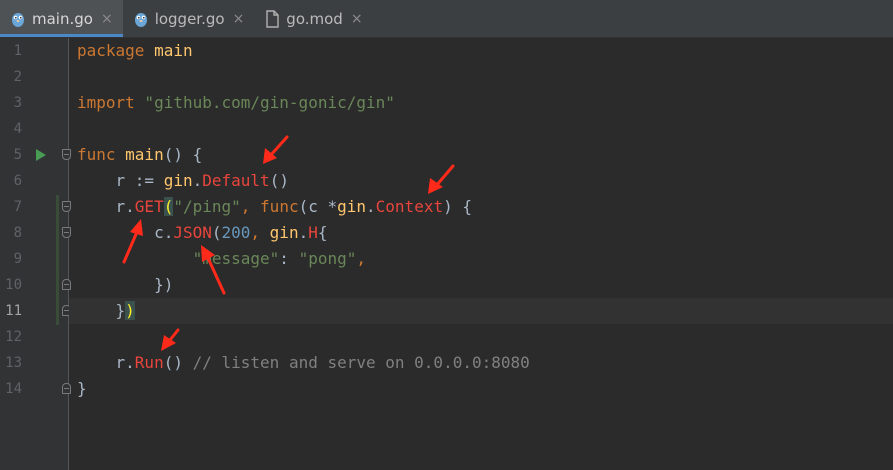  What do you see at coordinates (236, 232) in the screenshot?
I see `number-literal: 200` at bounding box center [236, 232].